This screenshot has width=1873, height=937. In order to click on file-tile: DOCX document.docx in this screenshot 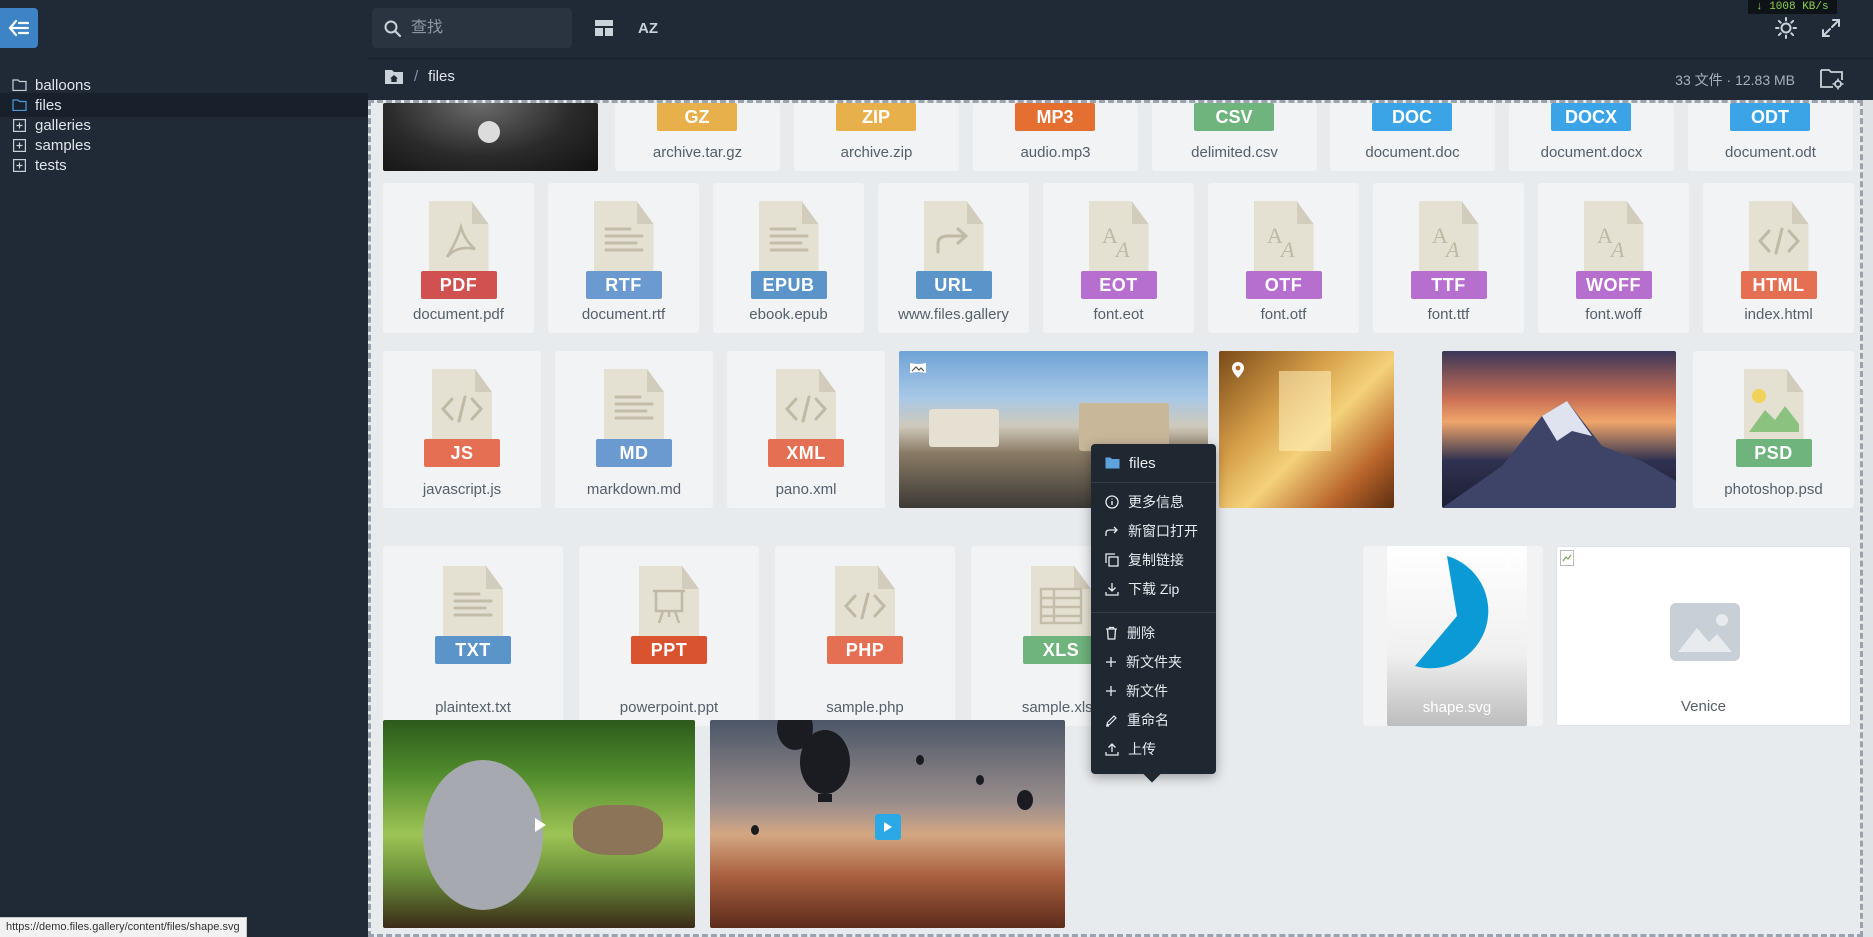, I will do `click(1591, 137)`.